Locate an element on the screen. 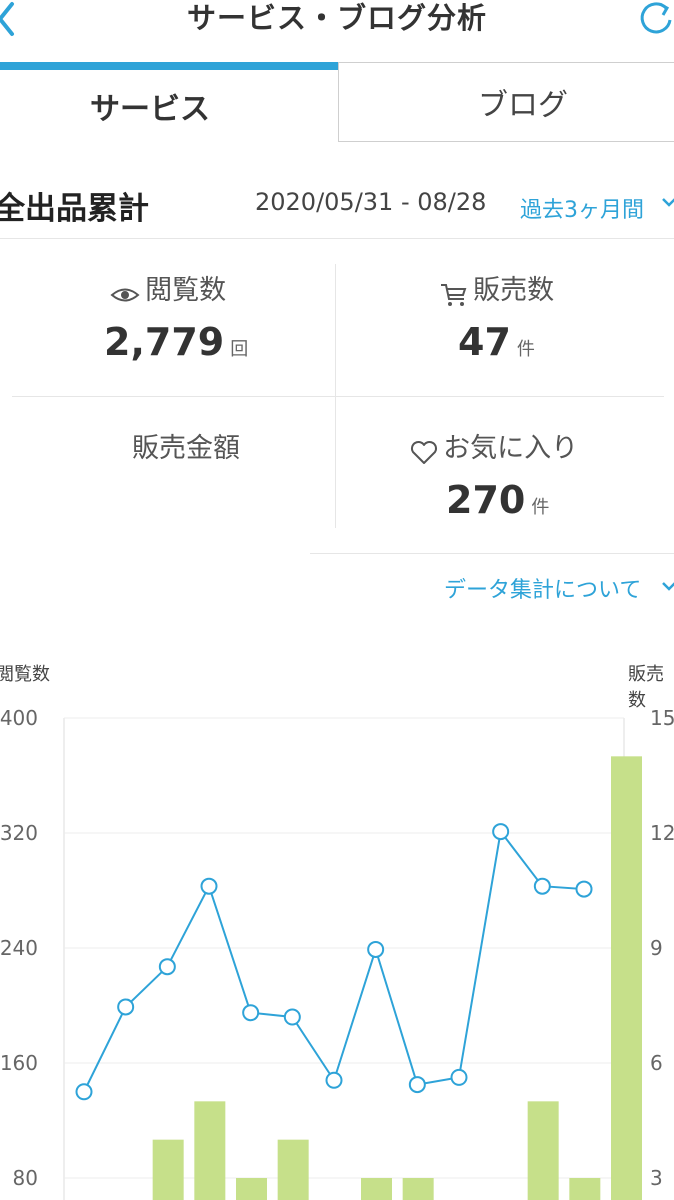 This screenshot has height=1200, width=674. y-left-tick-label: 80 is located at coordinates (25, 1178).